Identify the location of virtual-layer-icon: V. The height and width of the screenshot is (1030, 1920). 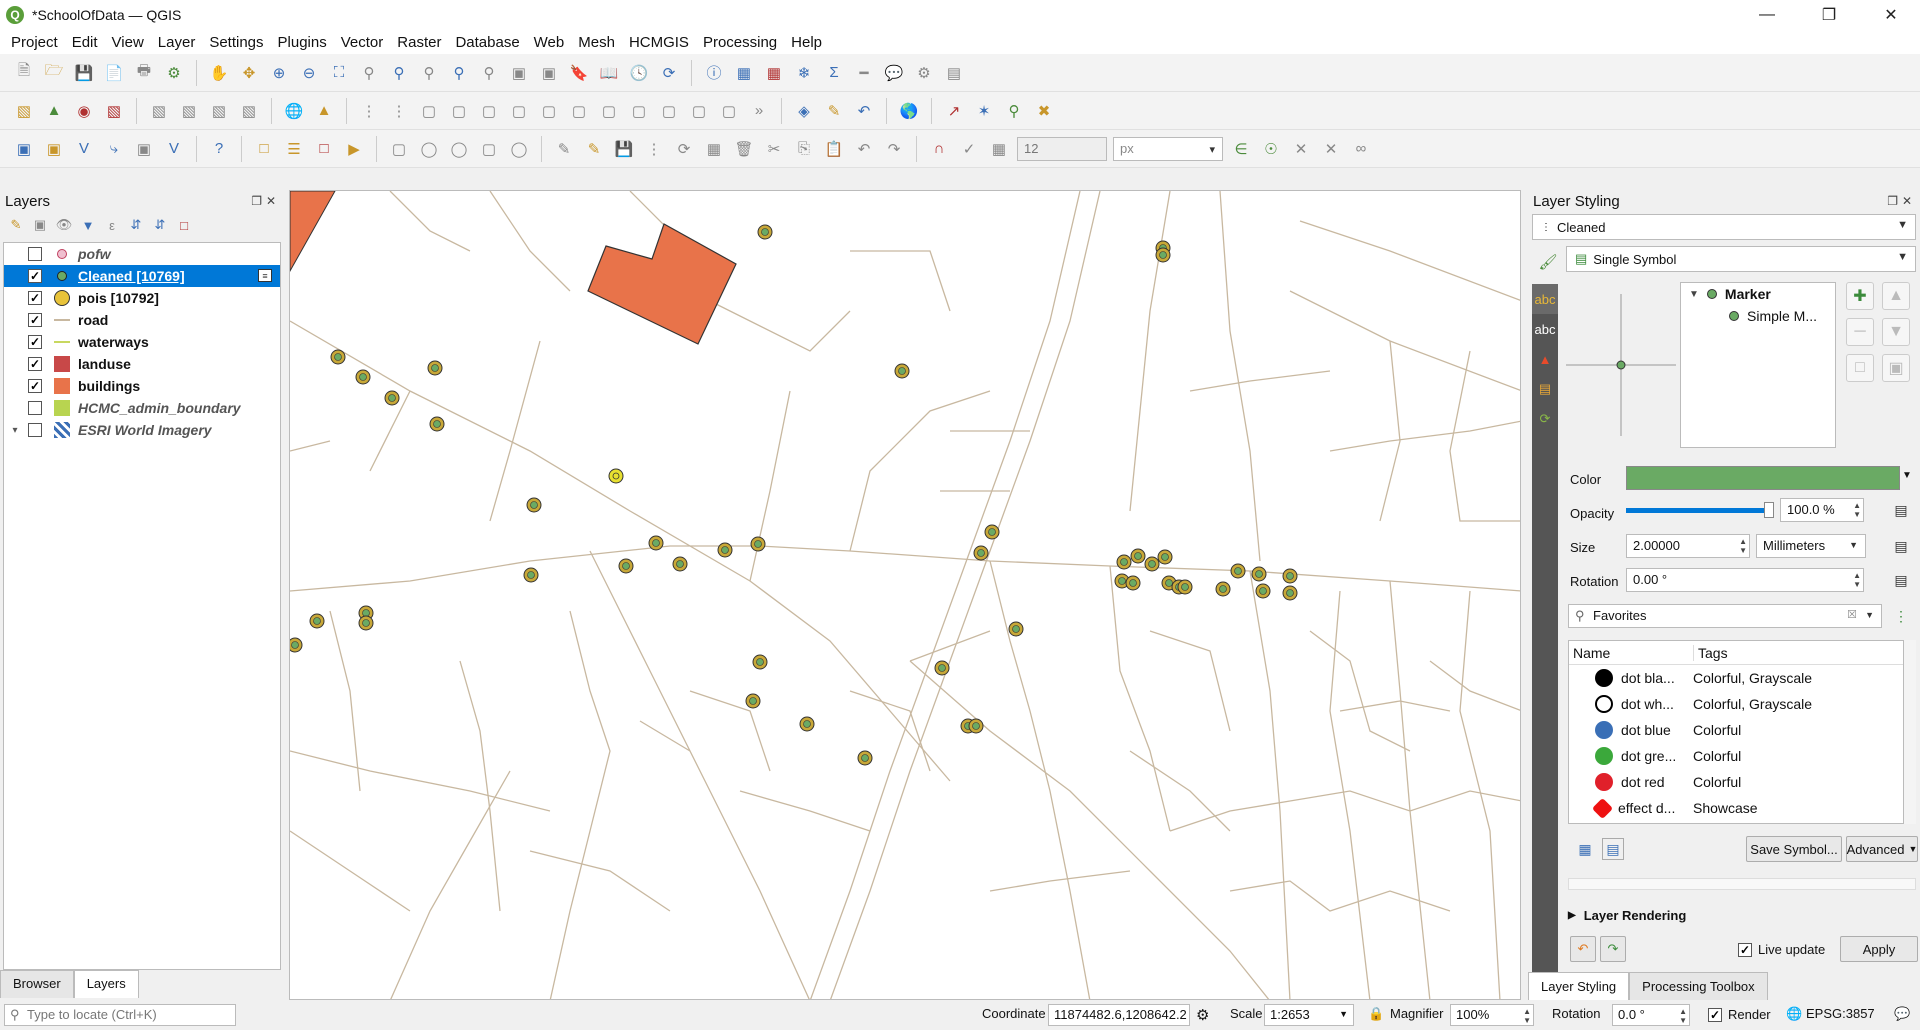
(174, 149).